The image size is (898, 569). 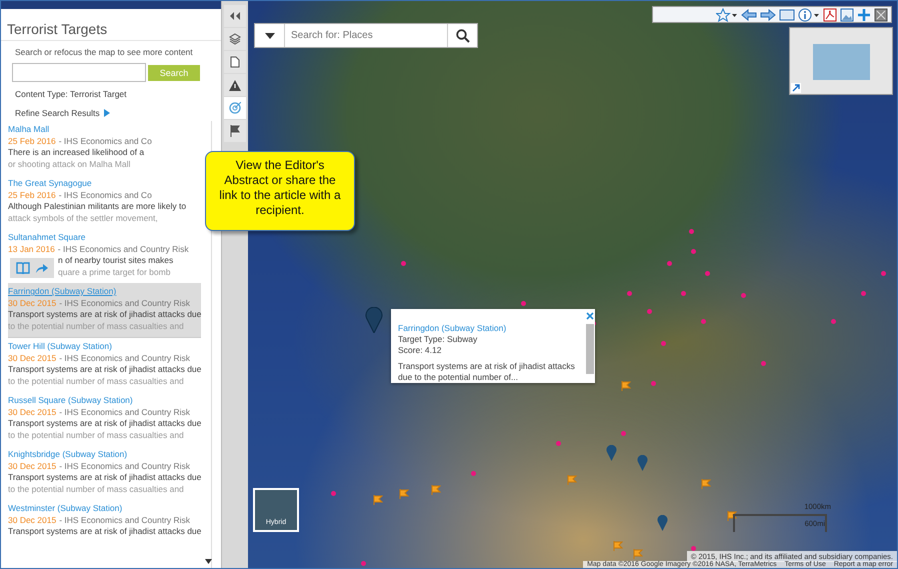 I want to click on result-date: 13 Jan 2016, so click(x=31, y=249).